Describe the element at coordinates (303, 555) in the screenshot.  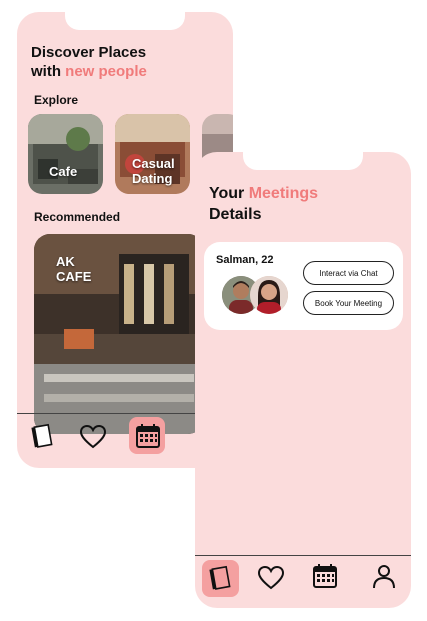
I see `bottom-nav-divider` at that location.